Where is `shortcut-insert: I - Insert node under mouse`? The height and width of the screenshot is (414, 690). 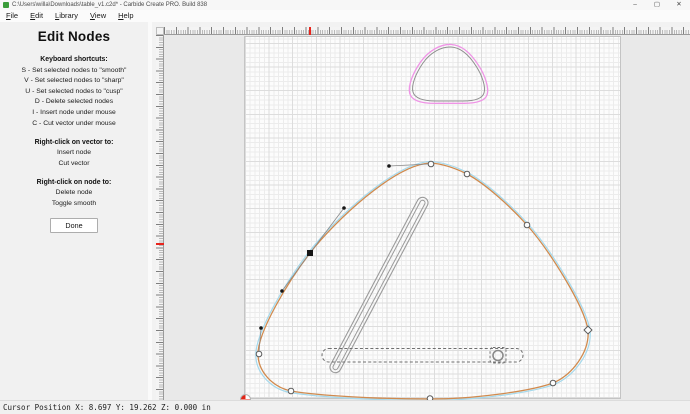 shortcut-insert: I - Insert node under mouse is located at coordinates (74, 112).